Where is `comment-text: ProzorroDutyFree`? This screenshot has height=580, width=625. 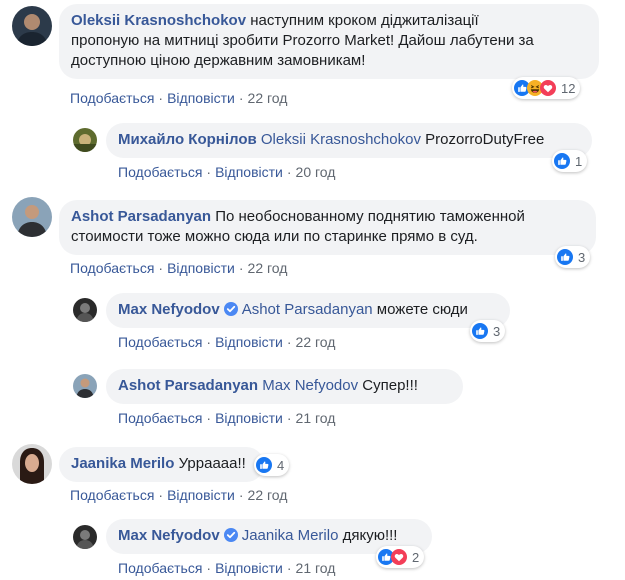 comment-text: ProzorroDutyFree is located at coordinates (485, 139).